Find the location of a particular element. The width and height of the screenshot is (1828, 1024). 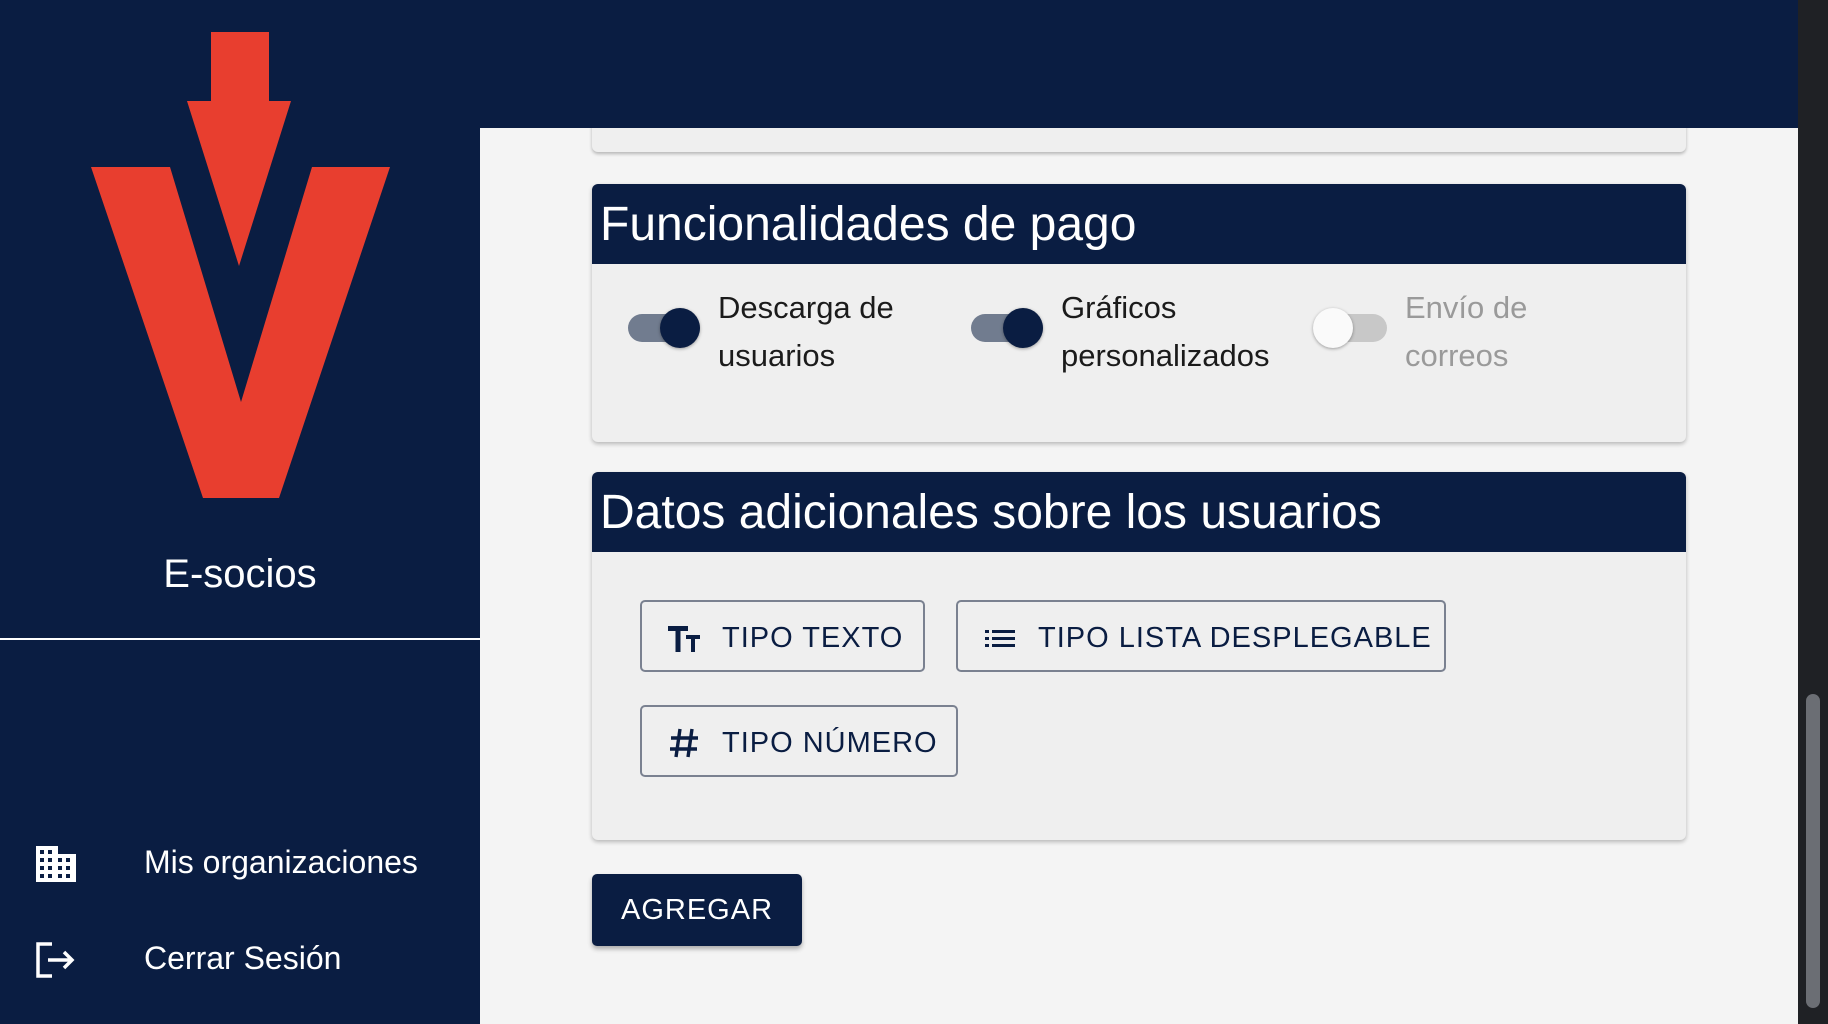

scrollbar-thumb is located at coordinates (1813, 851).